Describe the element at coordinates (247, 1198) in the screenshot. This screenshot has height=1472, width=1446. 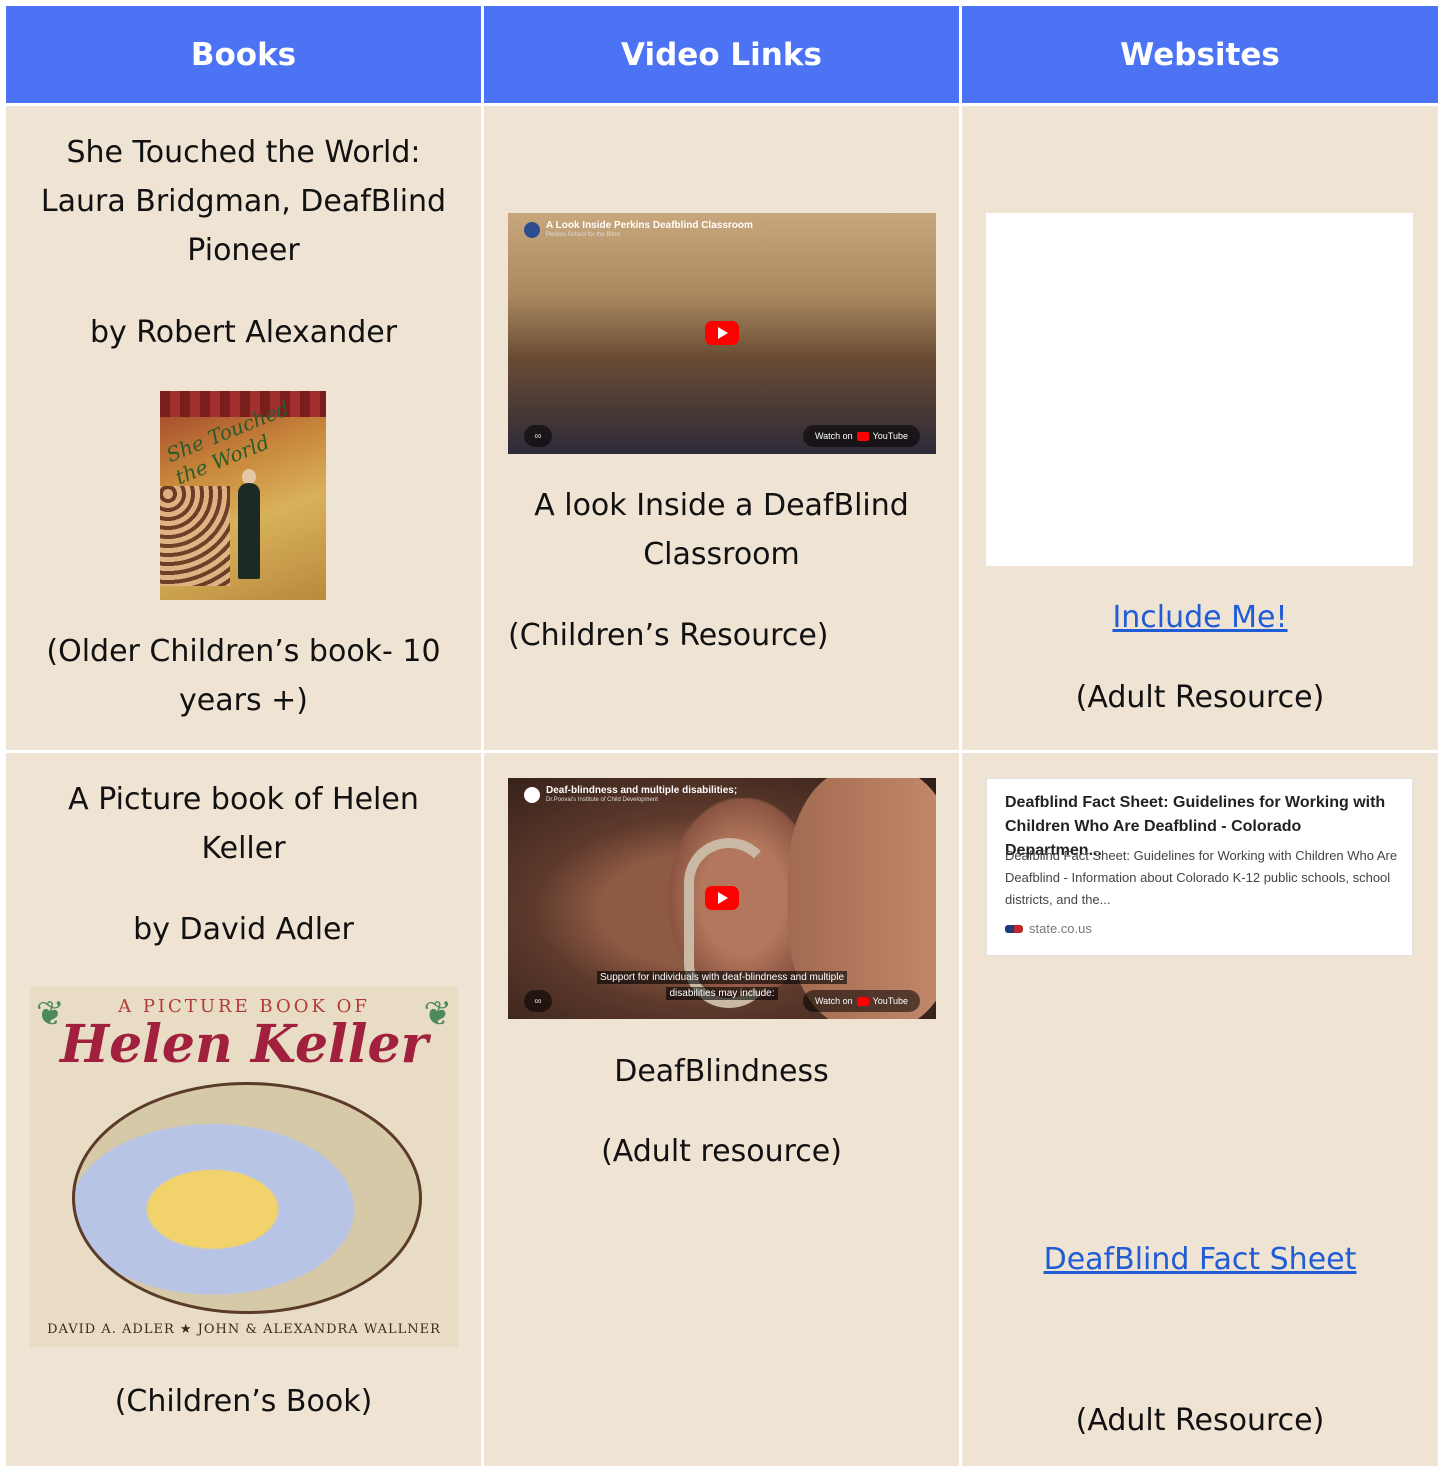
I see `book2-cover-illustration` at that location.